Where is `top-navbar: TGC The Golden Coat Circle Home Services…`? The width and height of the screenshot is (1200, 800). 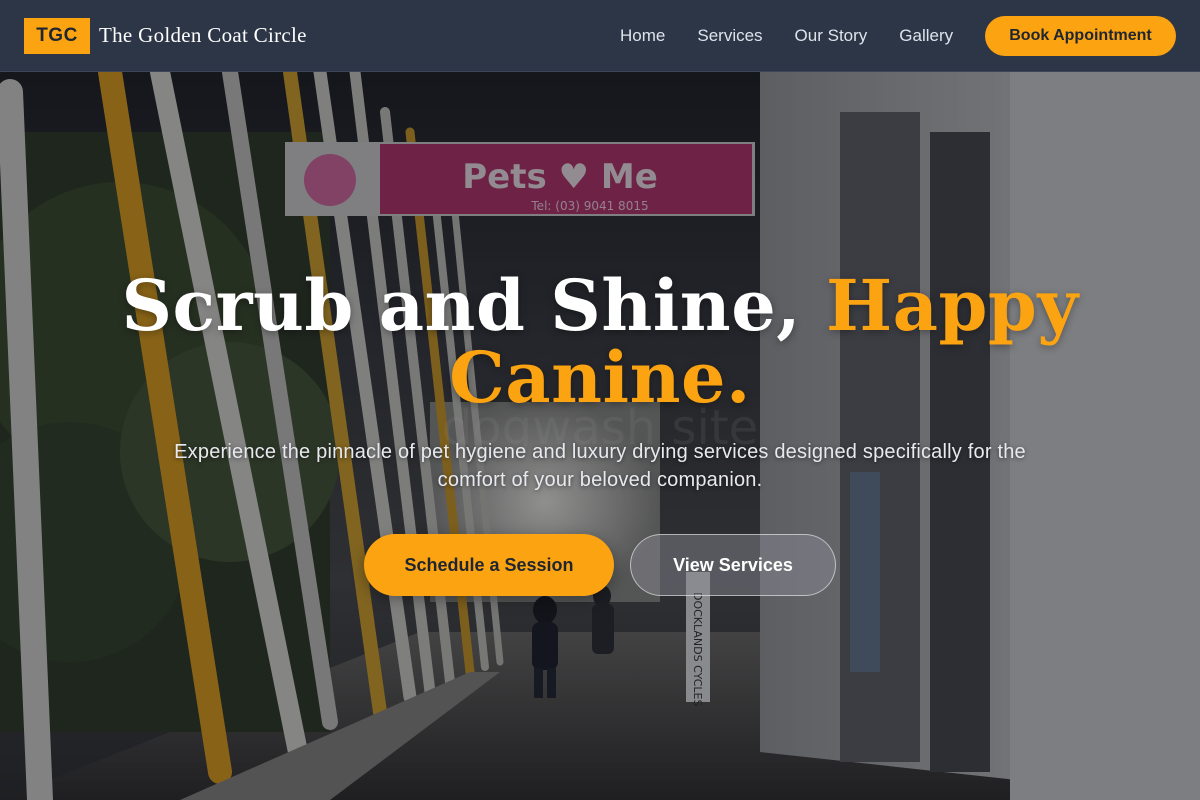
top-navbar: TGC The Golden Coat Circle Home Services… is located at coordinates (600, 36).